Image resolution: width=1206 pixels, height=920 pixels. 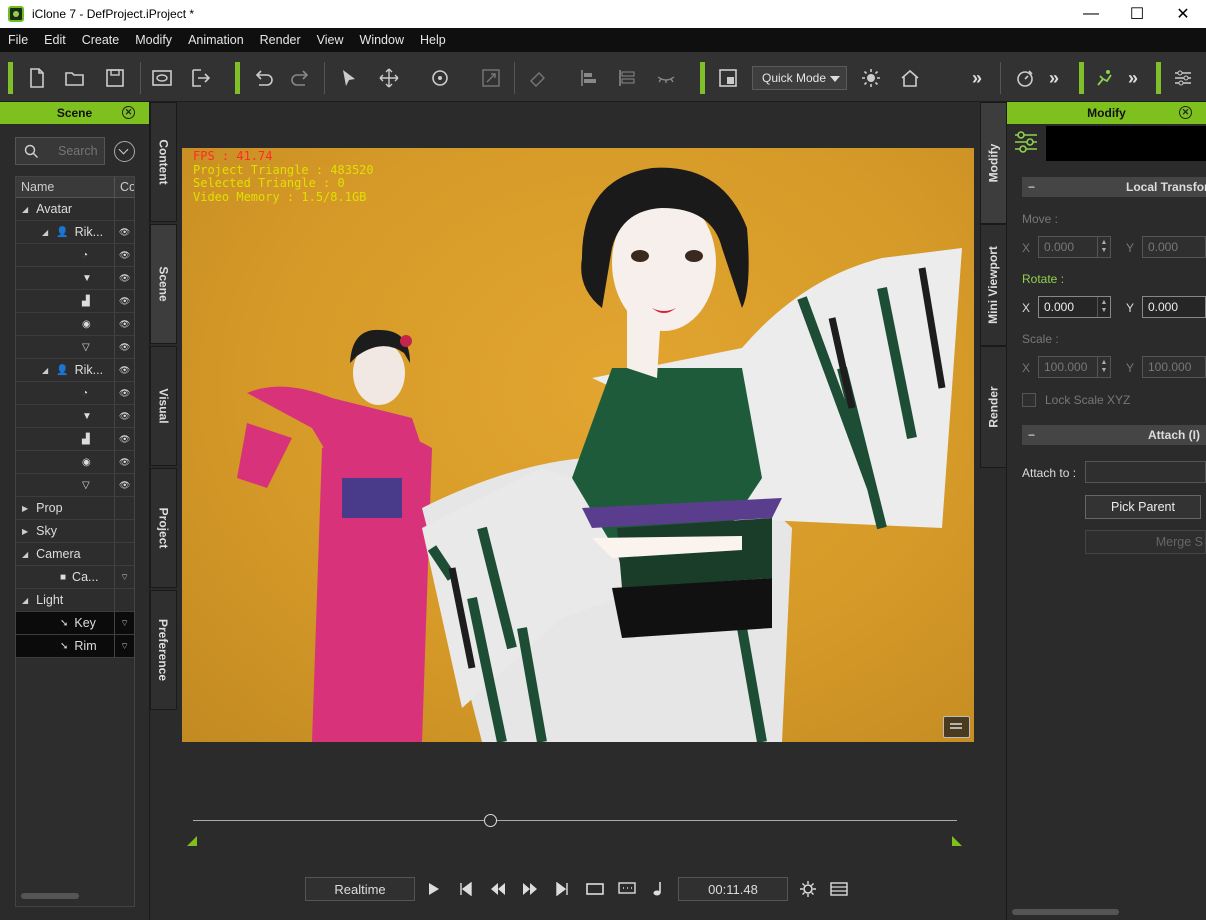 I want to click on align-icon, so click(x=627, y=78).